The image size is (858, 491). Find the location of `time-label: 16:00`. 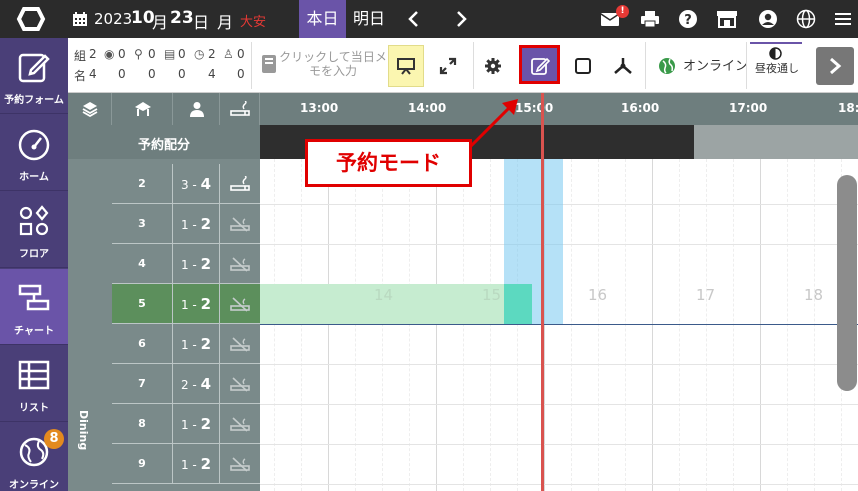

time-label: 16:00 is located at coordinates (640, 108).